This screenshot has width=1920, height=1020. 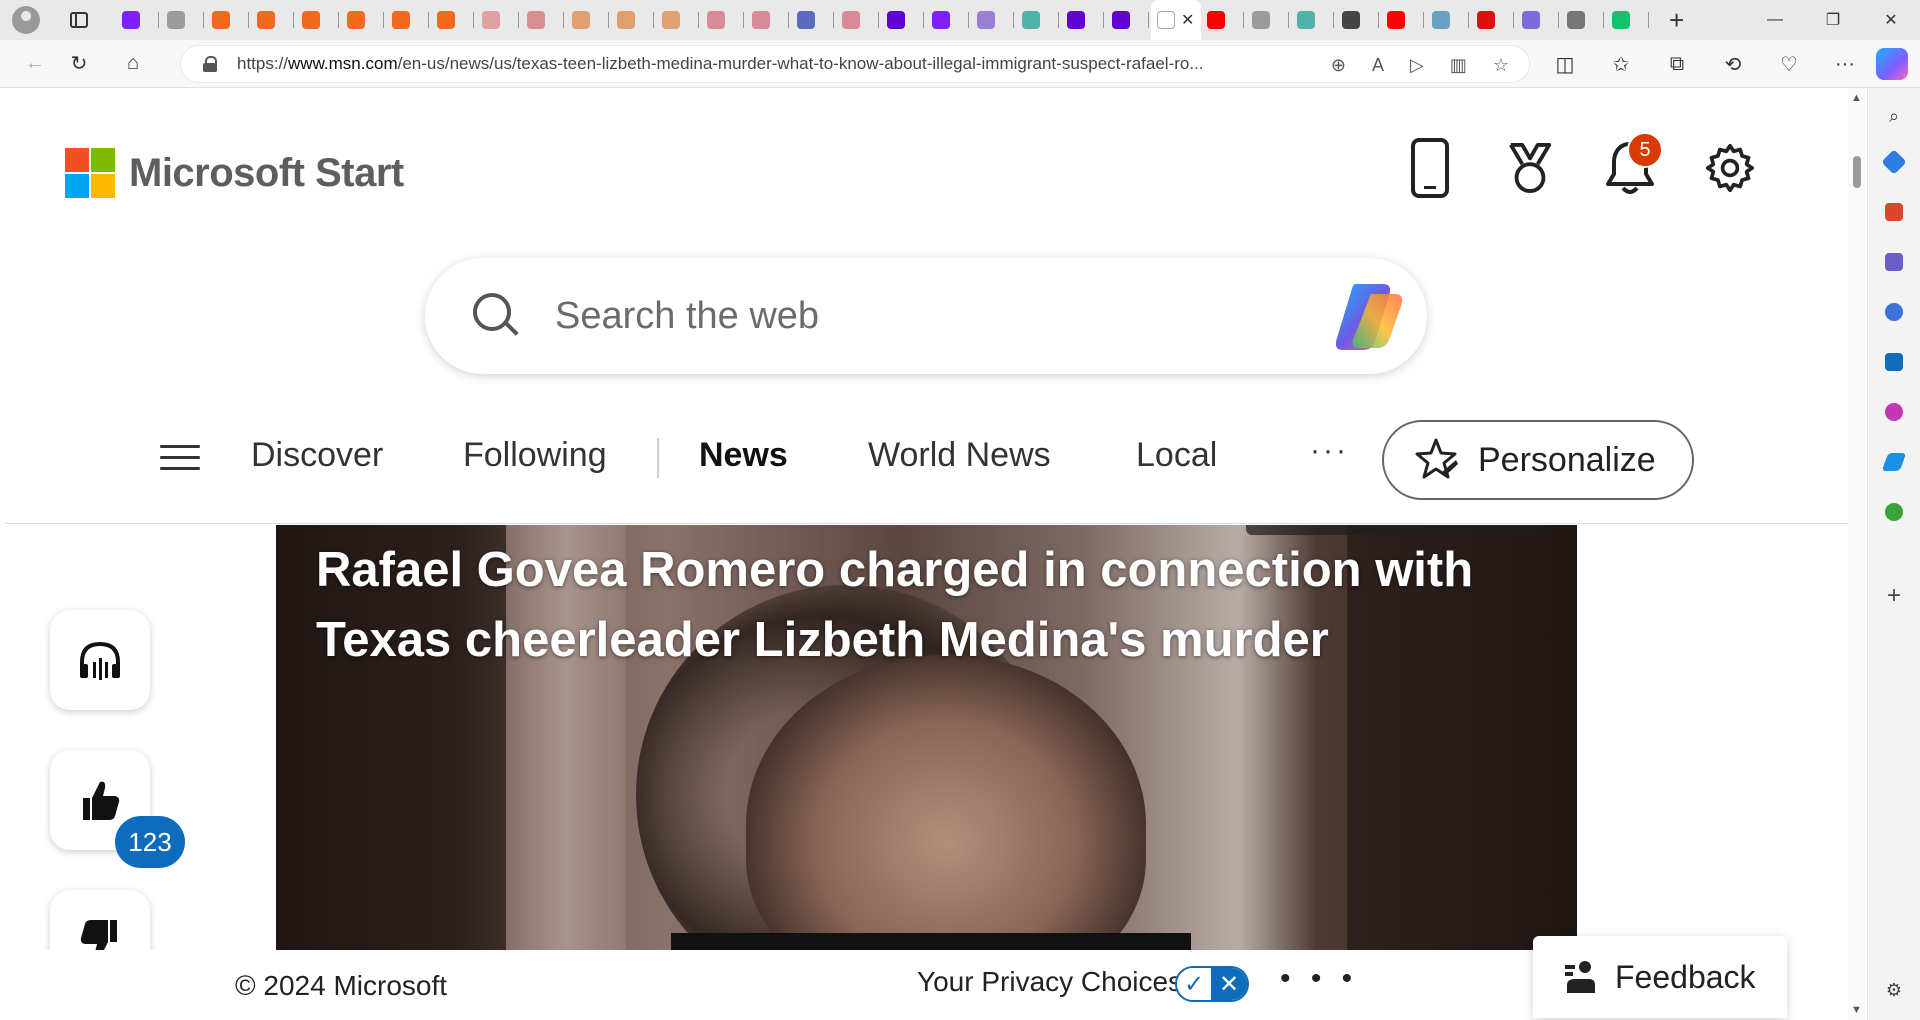 I want to click on video-icon: ▷, so click(x=1417, y=65).